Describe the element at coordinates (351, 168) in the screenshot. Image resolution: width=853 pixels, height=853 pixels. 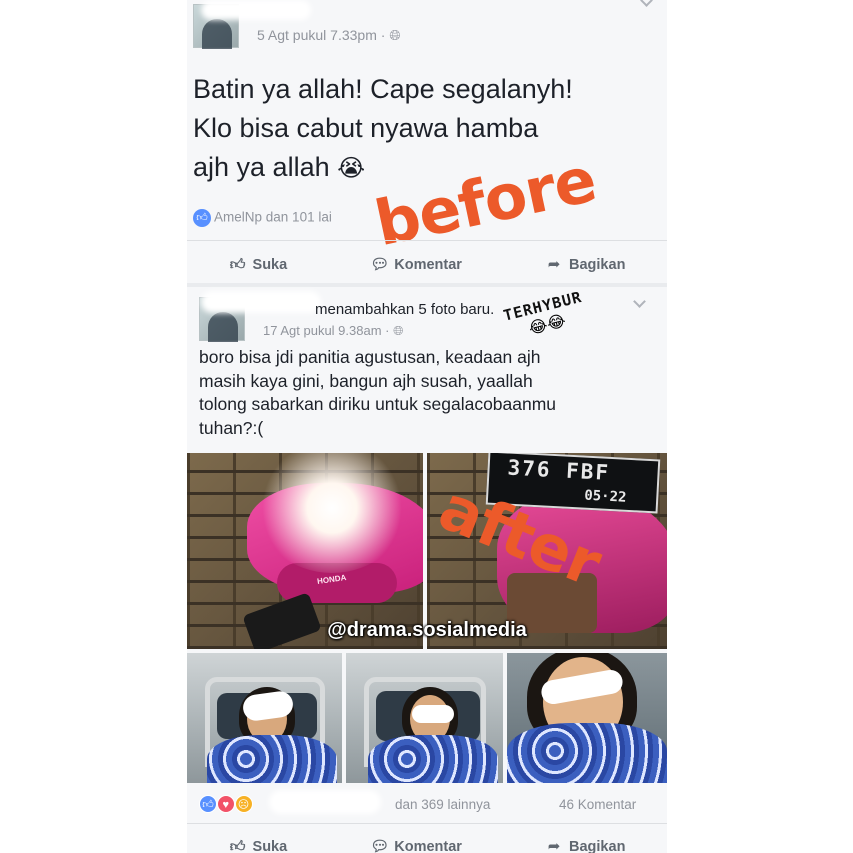
I see `crying-emoji: 😭` at that location.